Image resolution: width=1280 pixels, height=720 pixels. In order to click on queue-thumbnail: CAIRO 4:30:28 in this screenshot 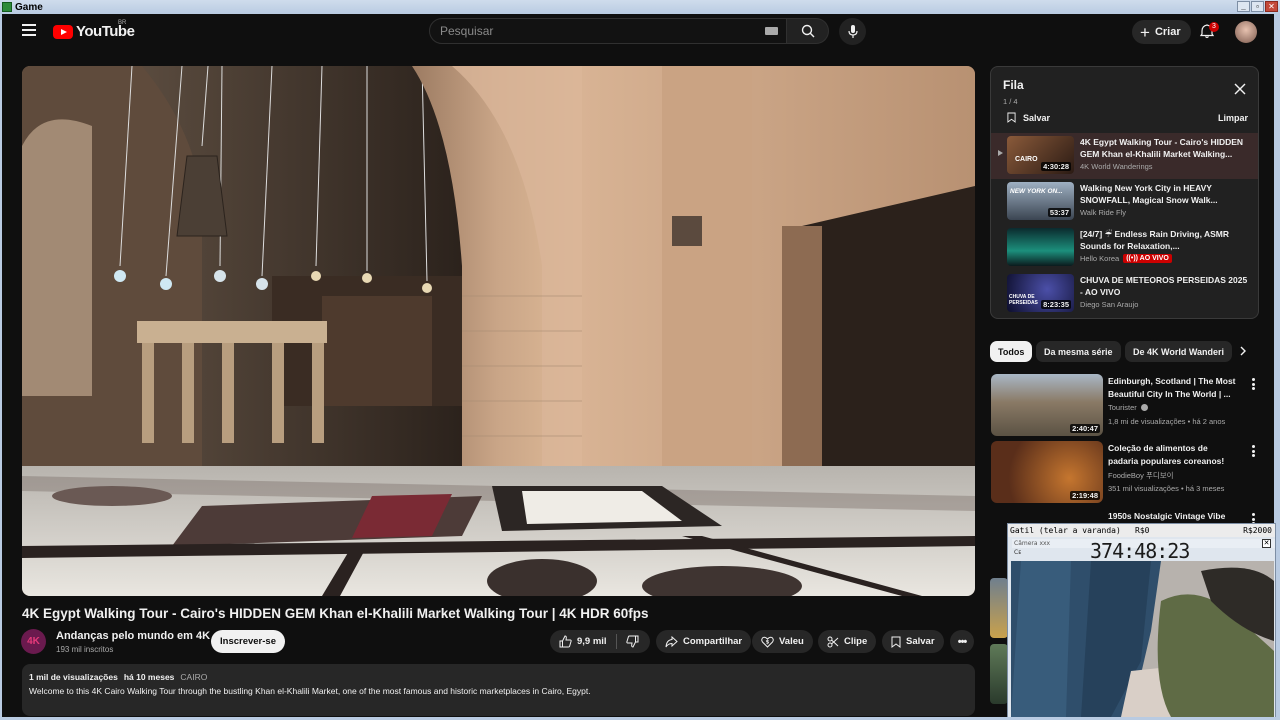, I will do `click(1040, 155)`.